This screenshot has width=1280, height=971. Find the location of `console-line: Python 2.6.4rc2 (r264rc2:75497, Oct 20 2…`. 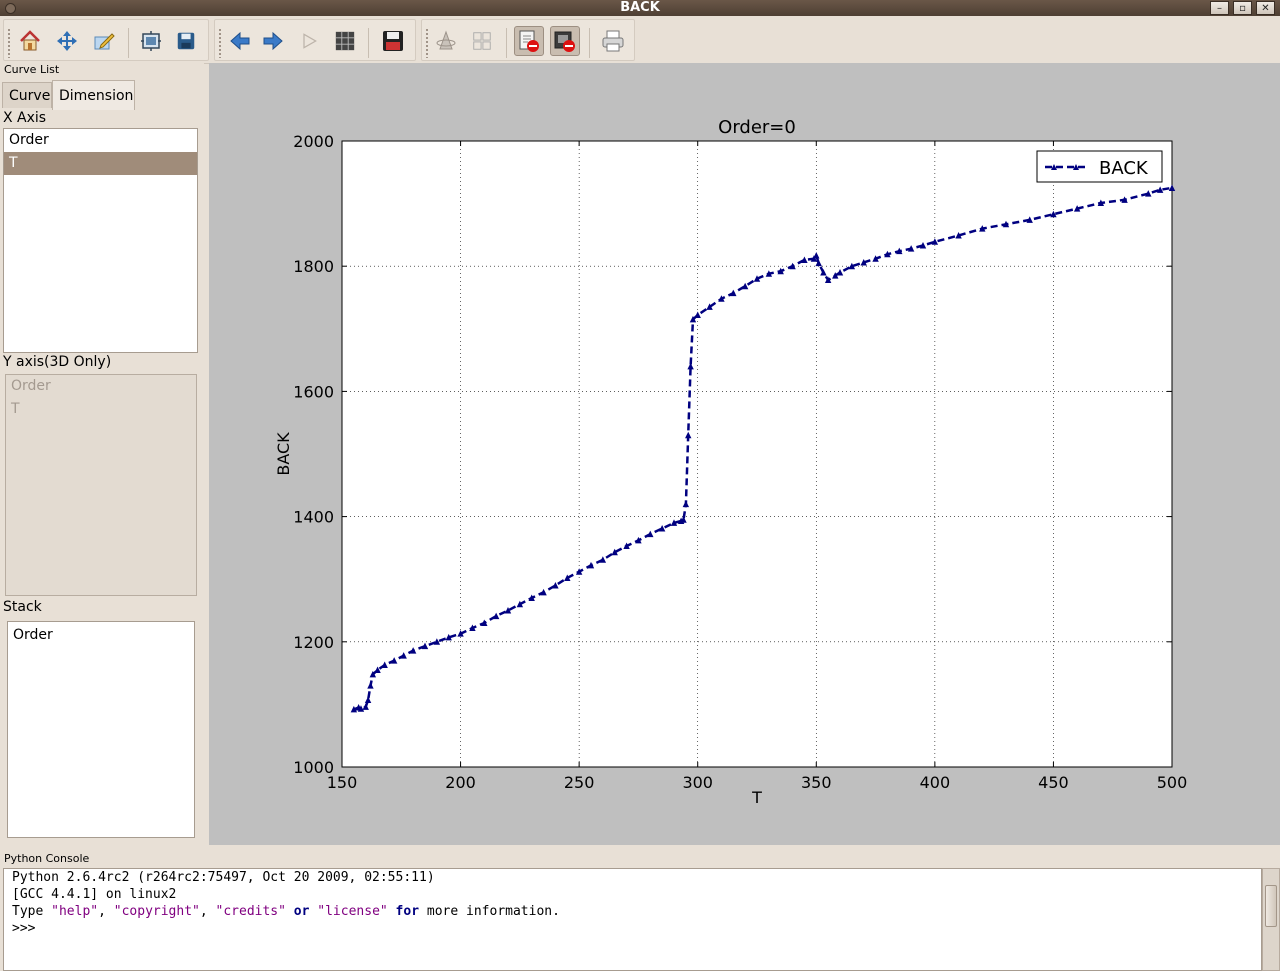

console-line: Python 2.6.4rc2 (r264rc2:75497, Oct 20 2… is located at coordinates (223, 877).